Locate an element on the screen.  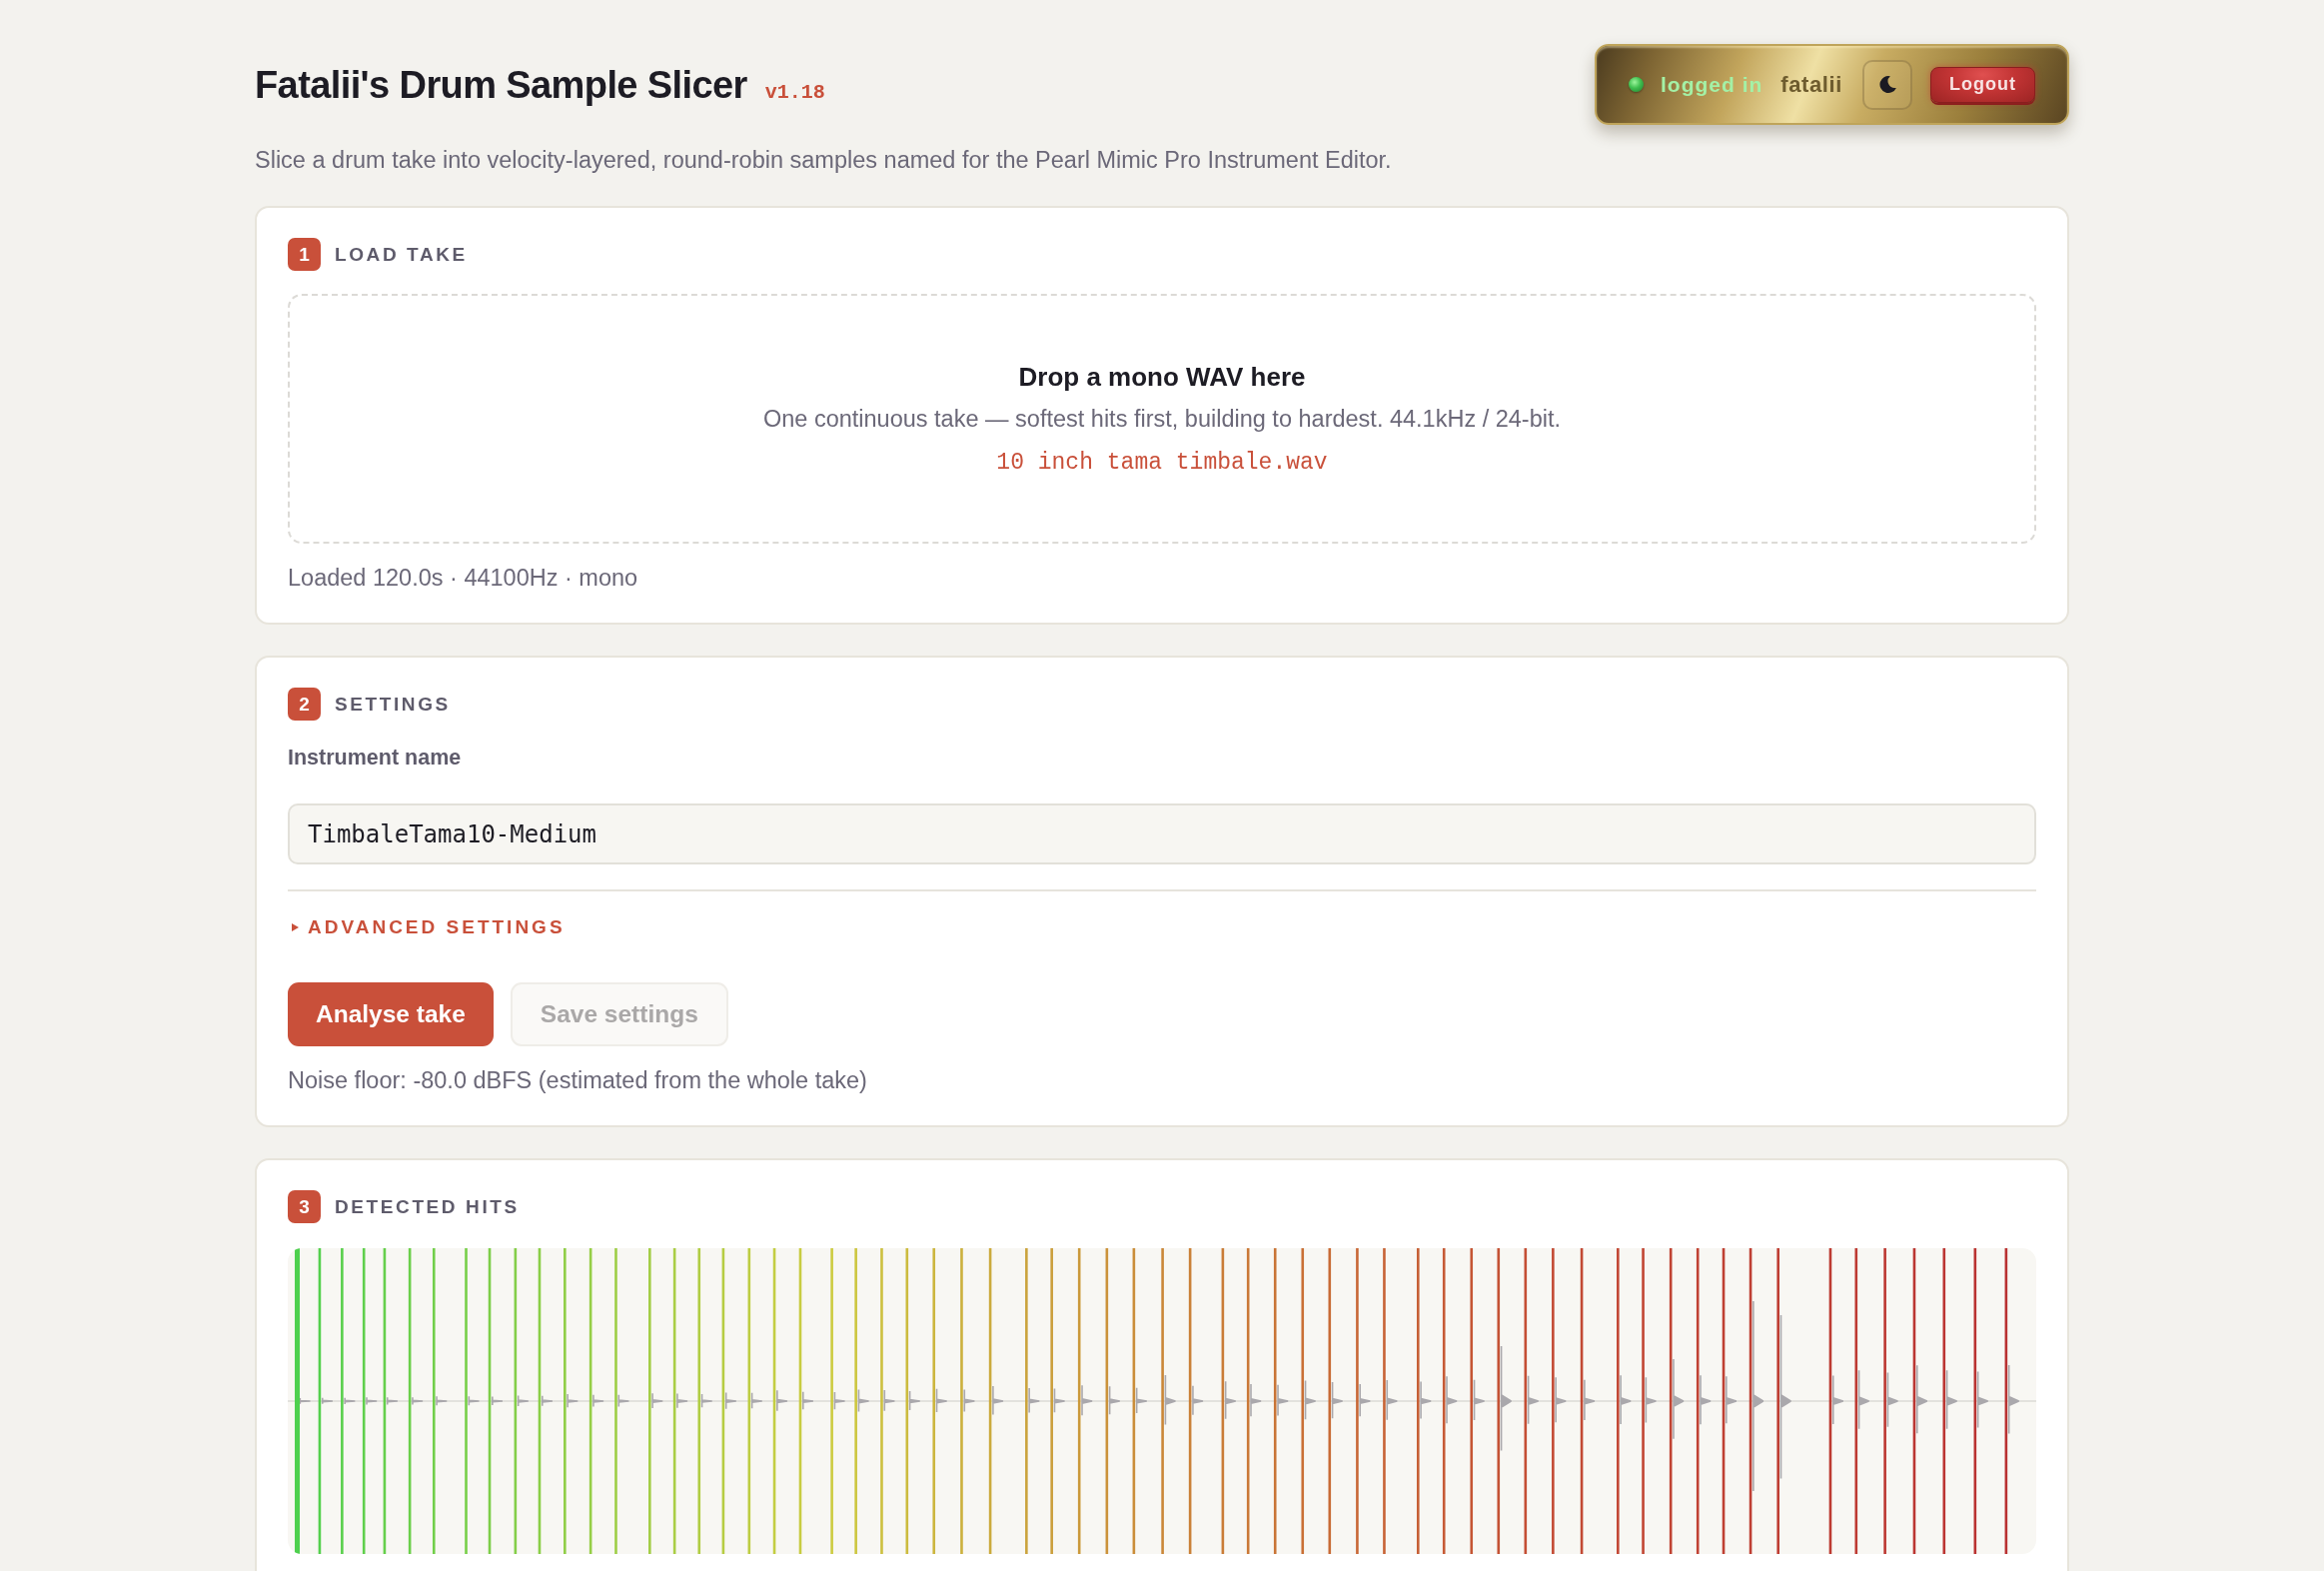
step-number-badge: 3 is located at coordinates (304, 1206).